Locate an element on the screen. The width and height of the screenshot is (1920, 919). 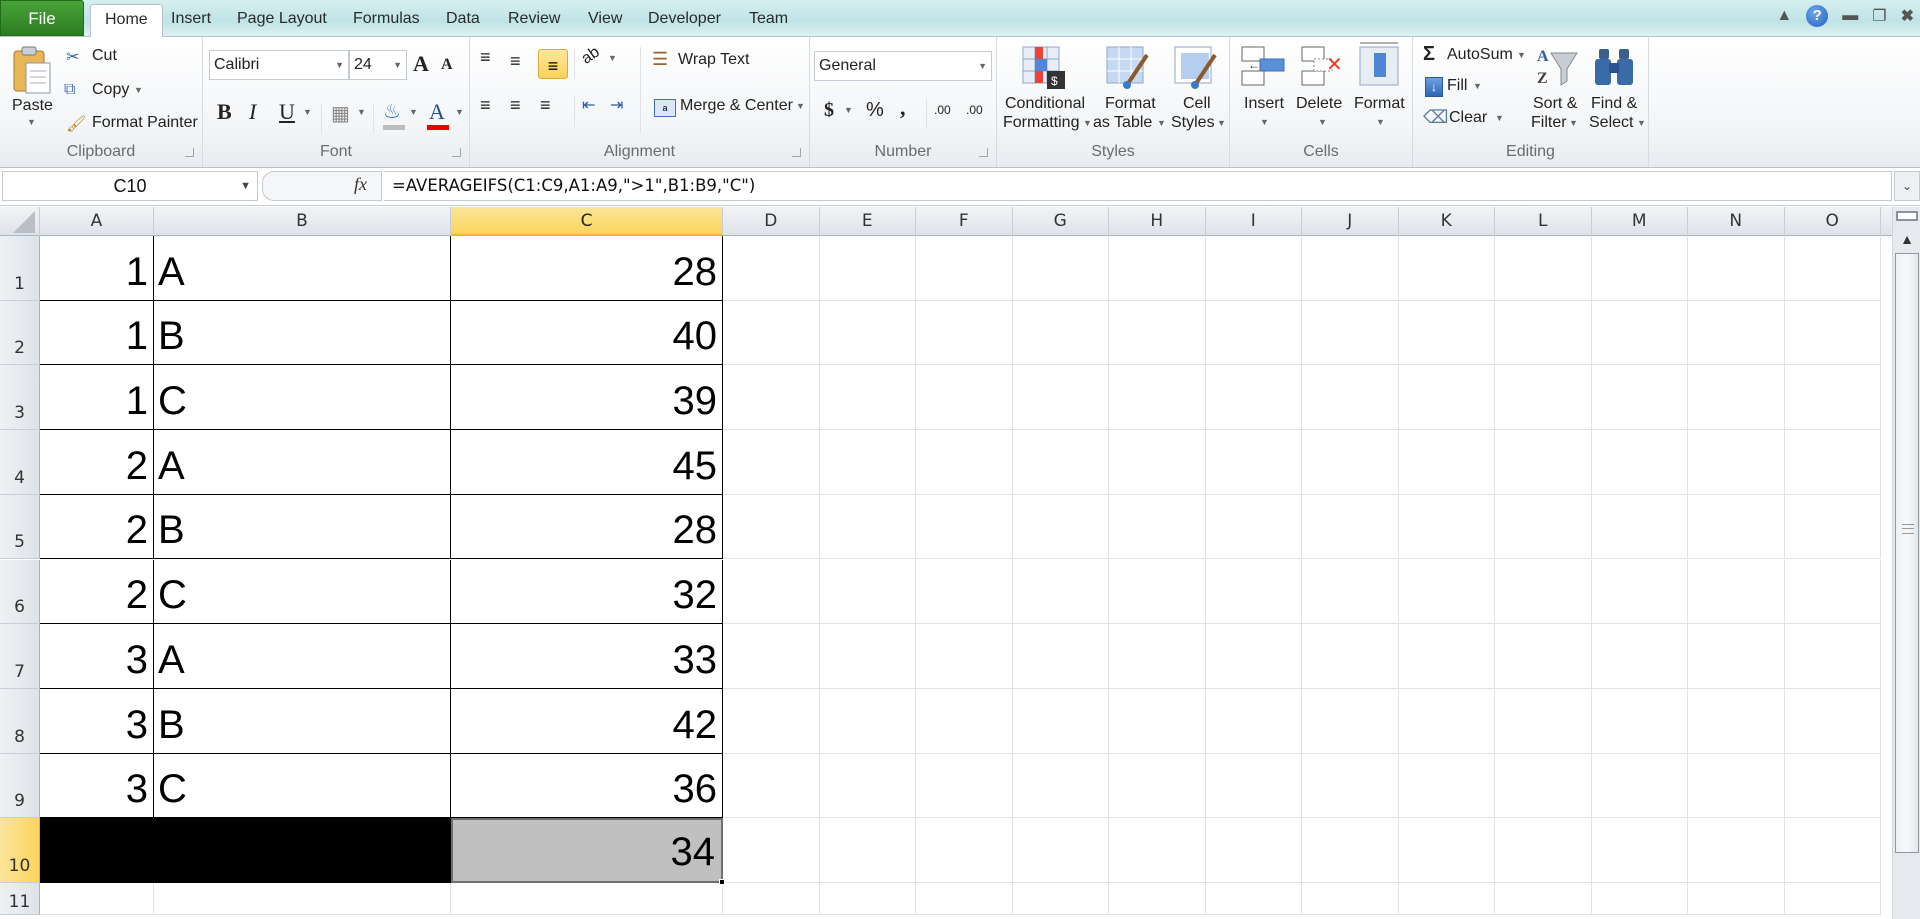
cell-a11 is located at coordinates (97, 899).